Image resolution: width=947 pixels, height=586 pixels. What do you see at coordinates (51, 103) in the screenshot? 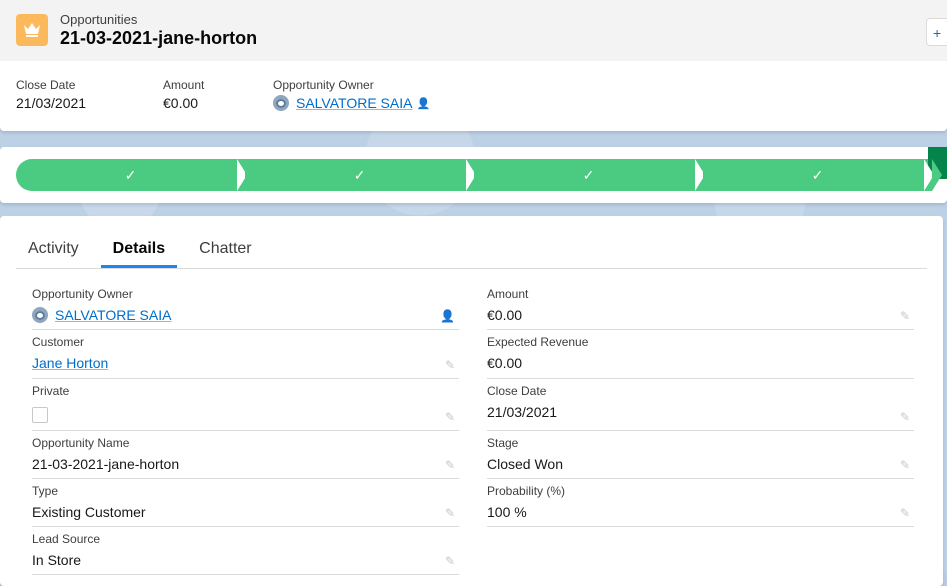
I see `highlight-value: 21/03/2021` at bounding box center [51, 103].